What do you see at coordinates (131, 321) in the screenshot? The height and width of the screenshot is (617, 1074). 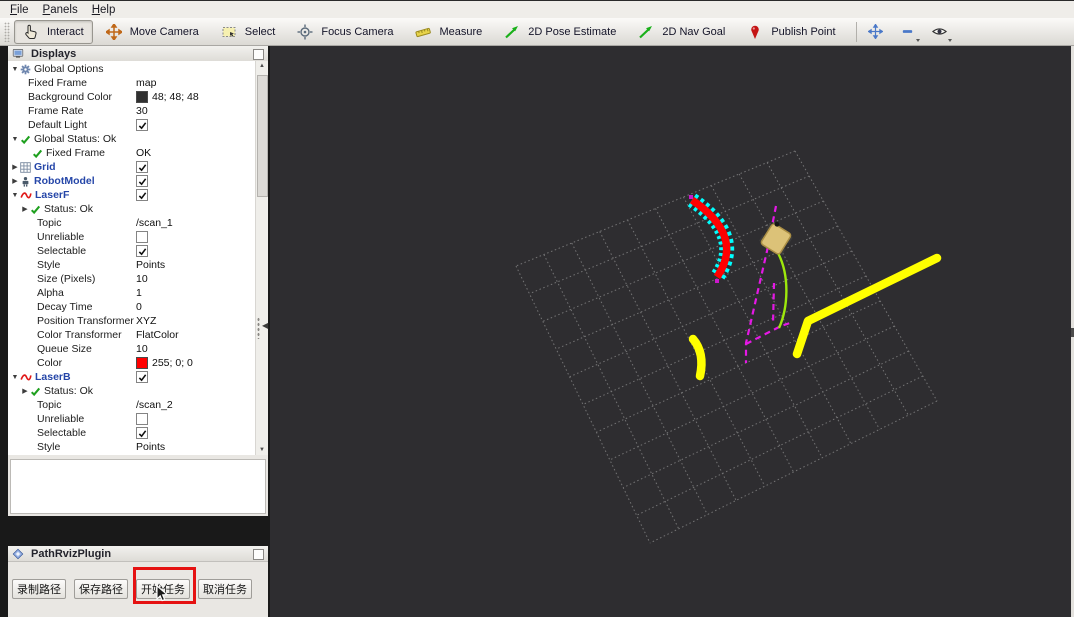 I see `tree-row: Position Transformer XYZ` at bounding box center [131, 321].